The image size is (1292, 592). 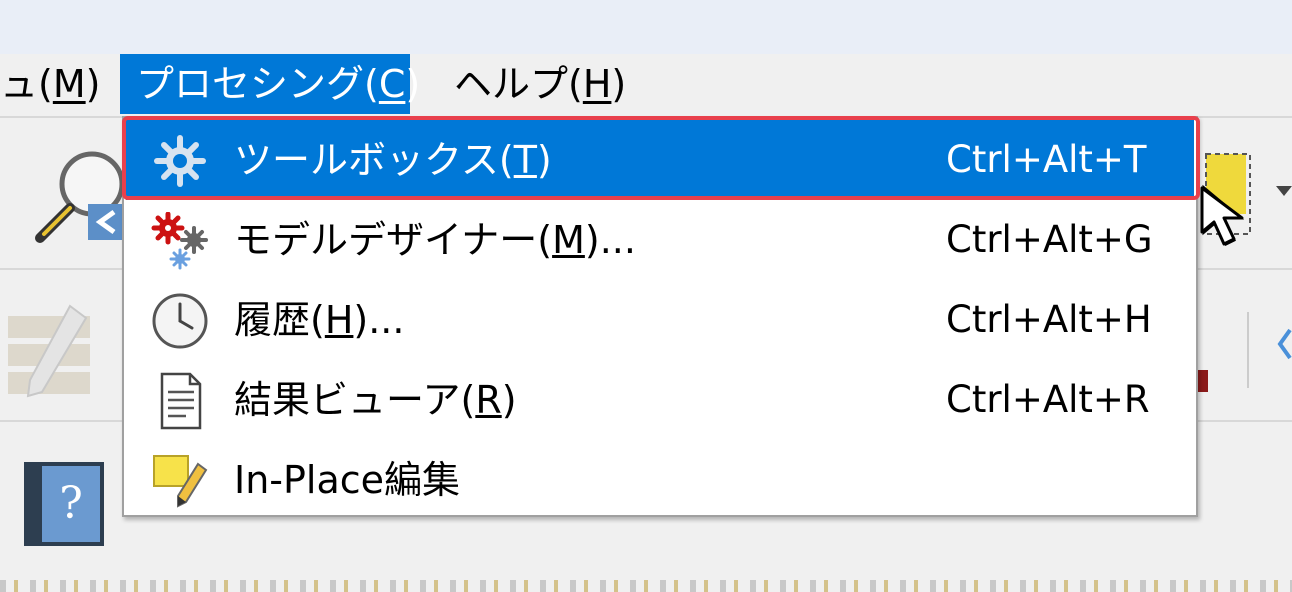 What do you see at coordinates (64, 504) in the screenshot?
I see `help-book-icon: ?` at bounding box center [64, 504].